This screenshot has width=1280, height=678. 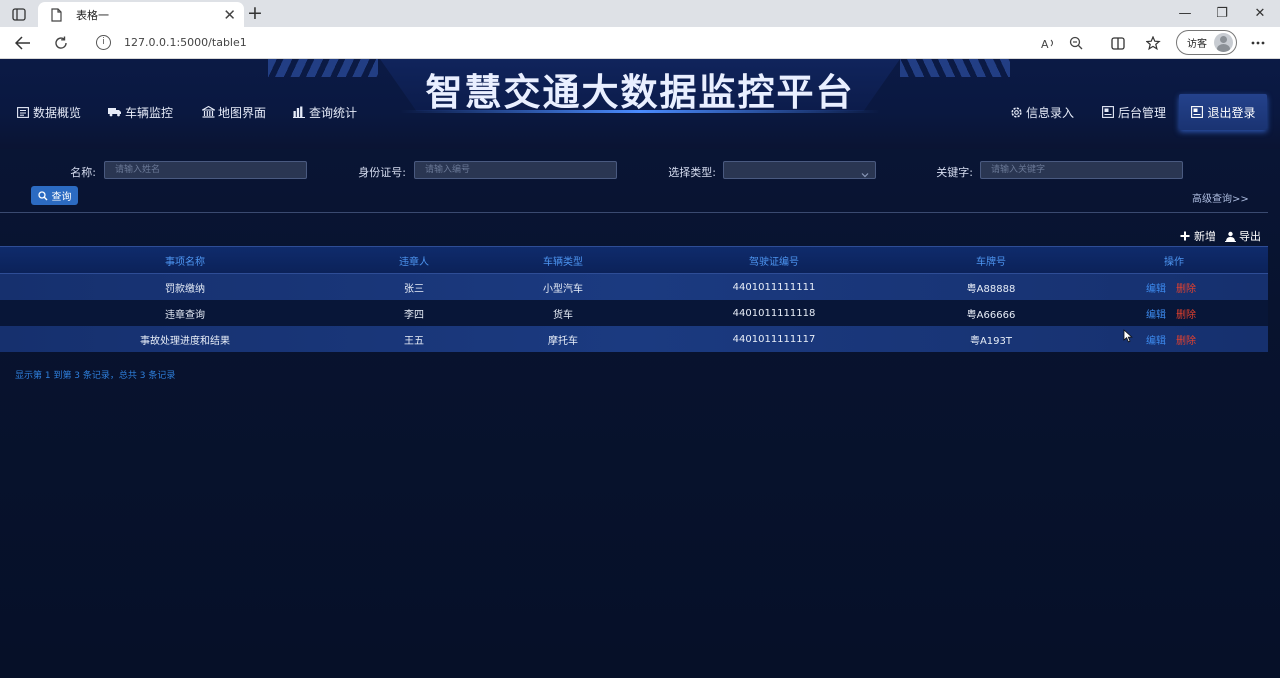 What do you see at coordinates (185, 315) in the screenshot?
I see `item-name-cell: 违章查询` at bounding box center [185, 315].